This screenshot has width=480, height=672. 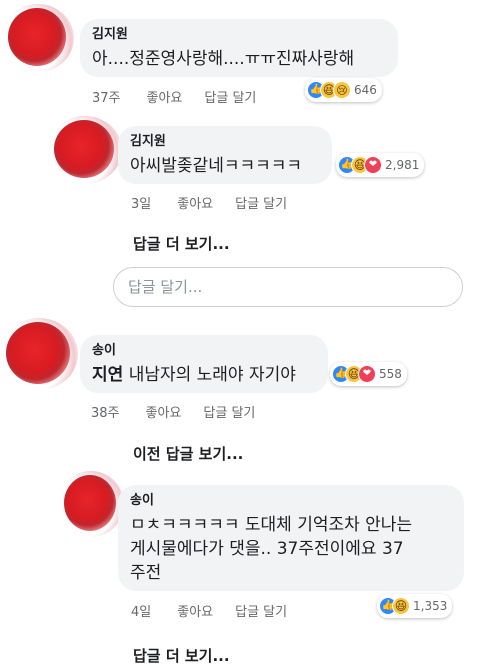 What do you see at coordinates (185, 96) in the screenshot?
I see `comment-actions: 37주 좋아요 답글 달기` at bounding box center [185, 96].